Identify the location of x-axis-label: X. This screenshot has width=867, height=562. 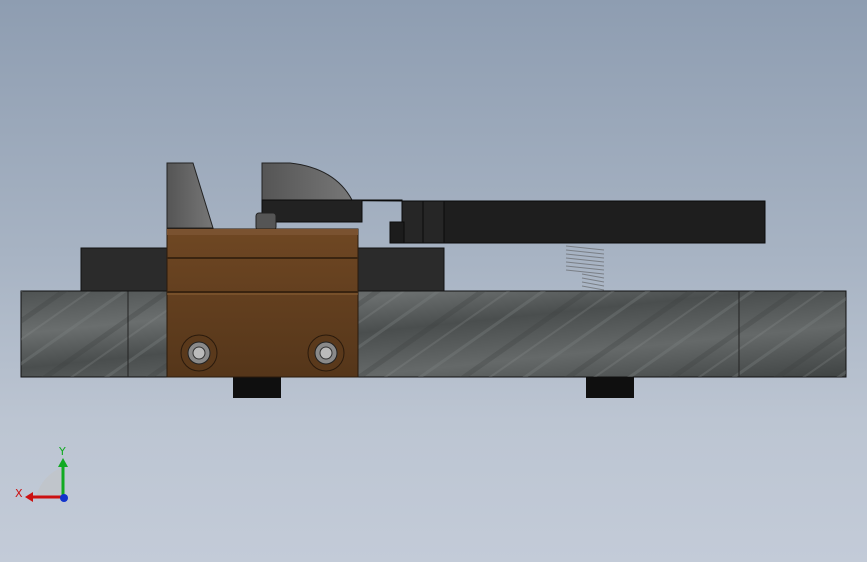
(19, 493).